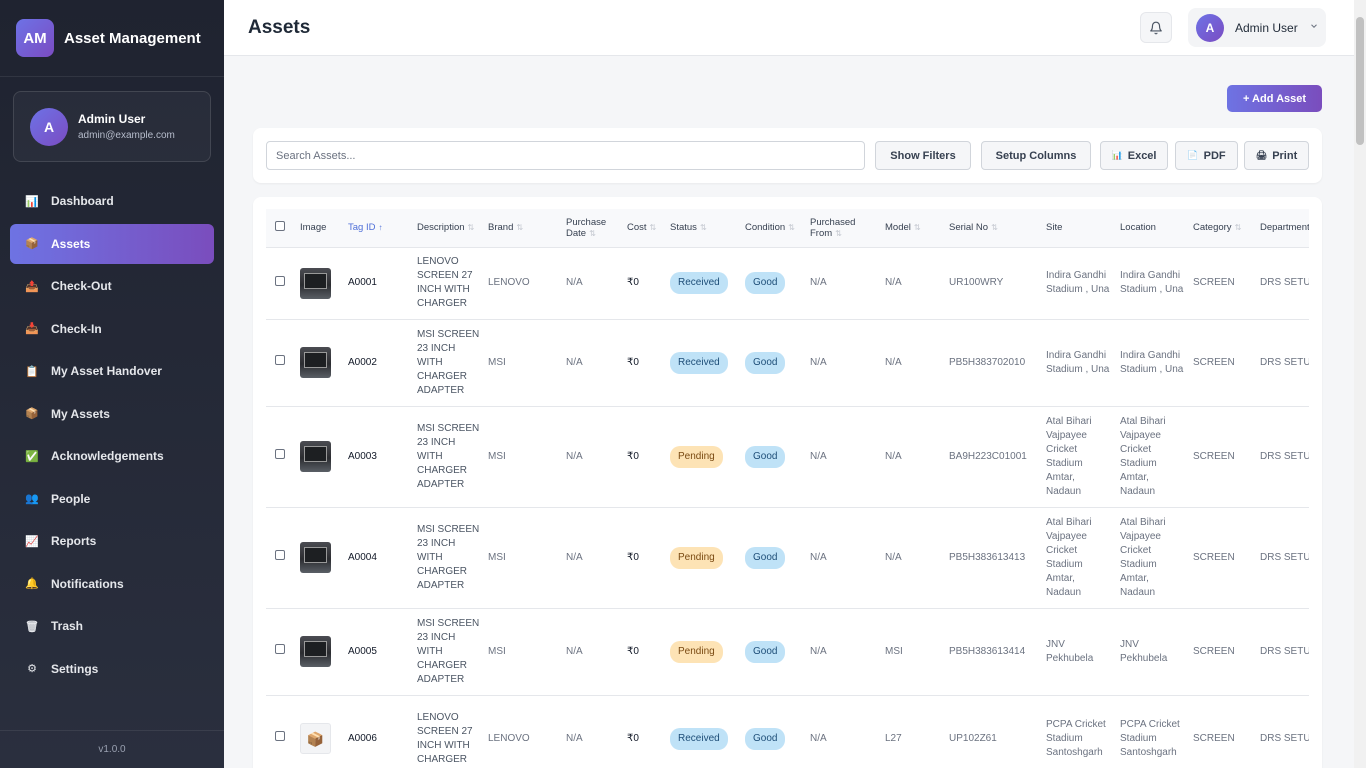 This screenshot has width=1366, height=768. I want to click on column-header-serial-no: Serial No ⇅, so click(993, 228).